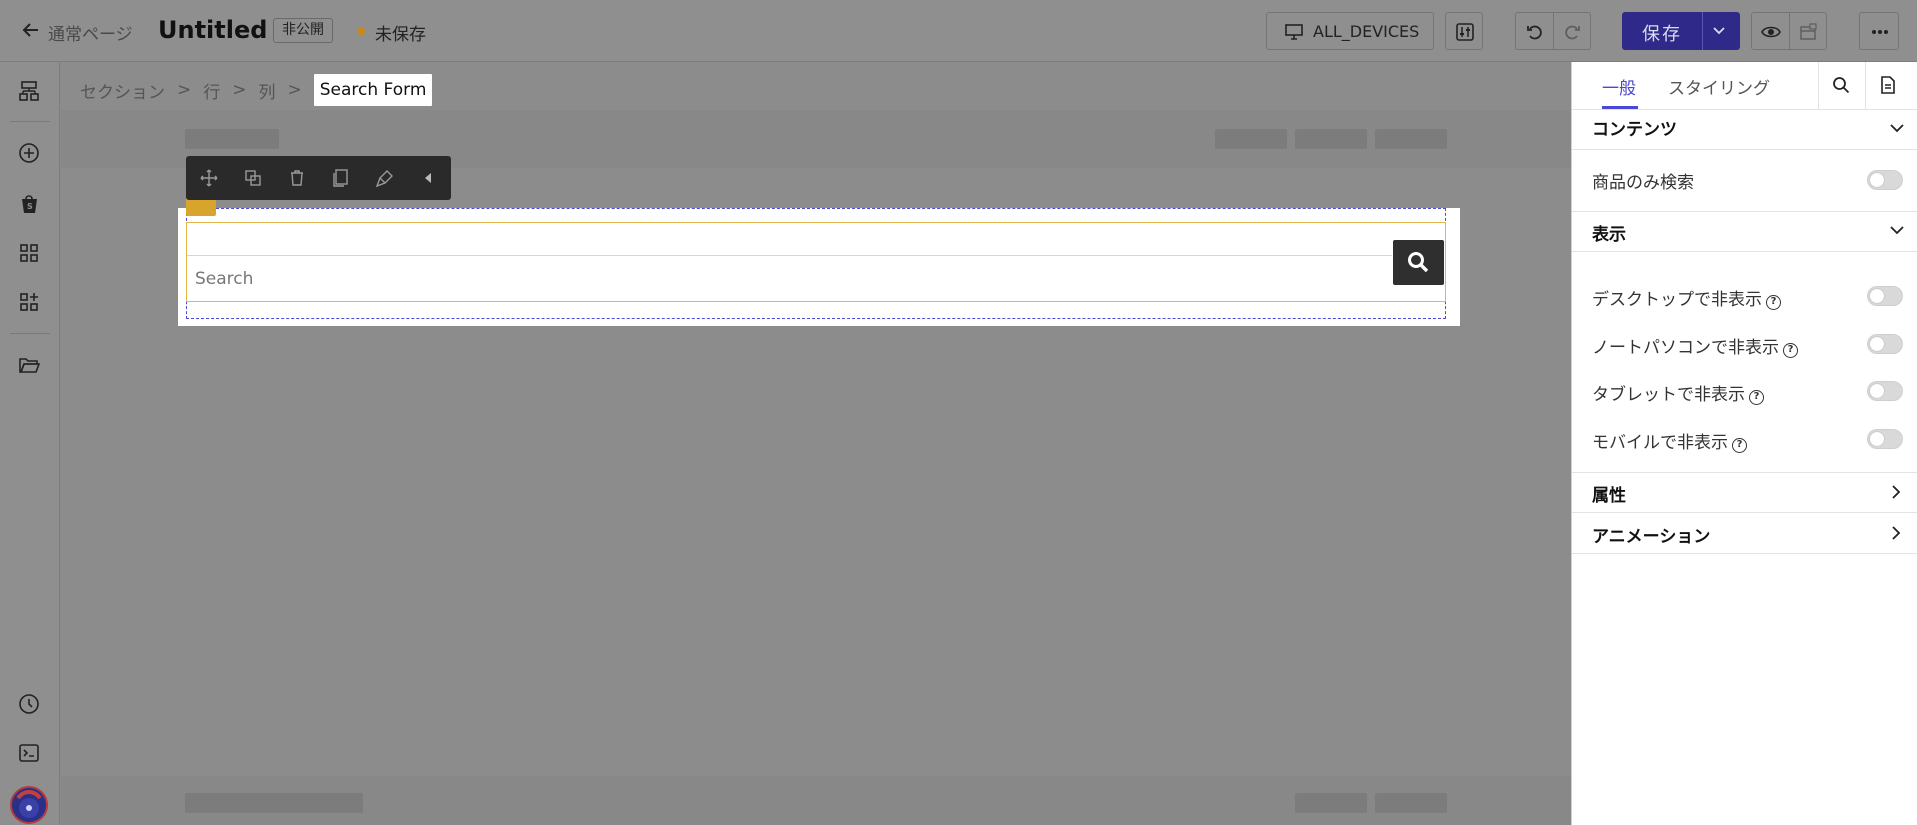 The width and height of the screenshot is (1917, 825). I want to click on add-circle-icon, so click(29, 153).